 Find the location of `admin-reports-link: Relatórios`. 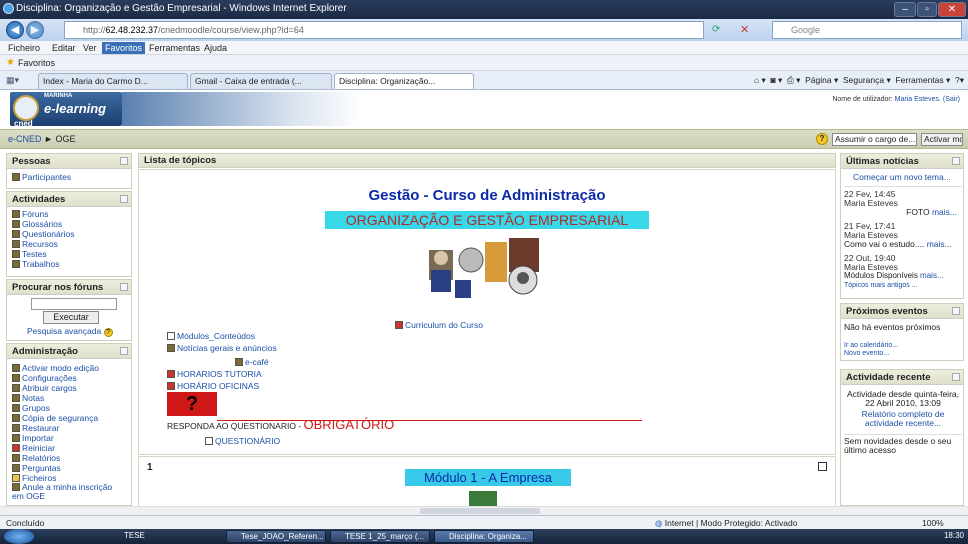

admin-reports-link: Relatórios is located at coordinates (36, 458).